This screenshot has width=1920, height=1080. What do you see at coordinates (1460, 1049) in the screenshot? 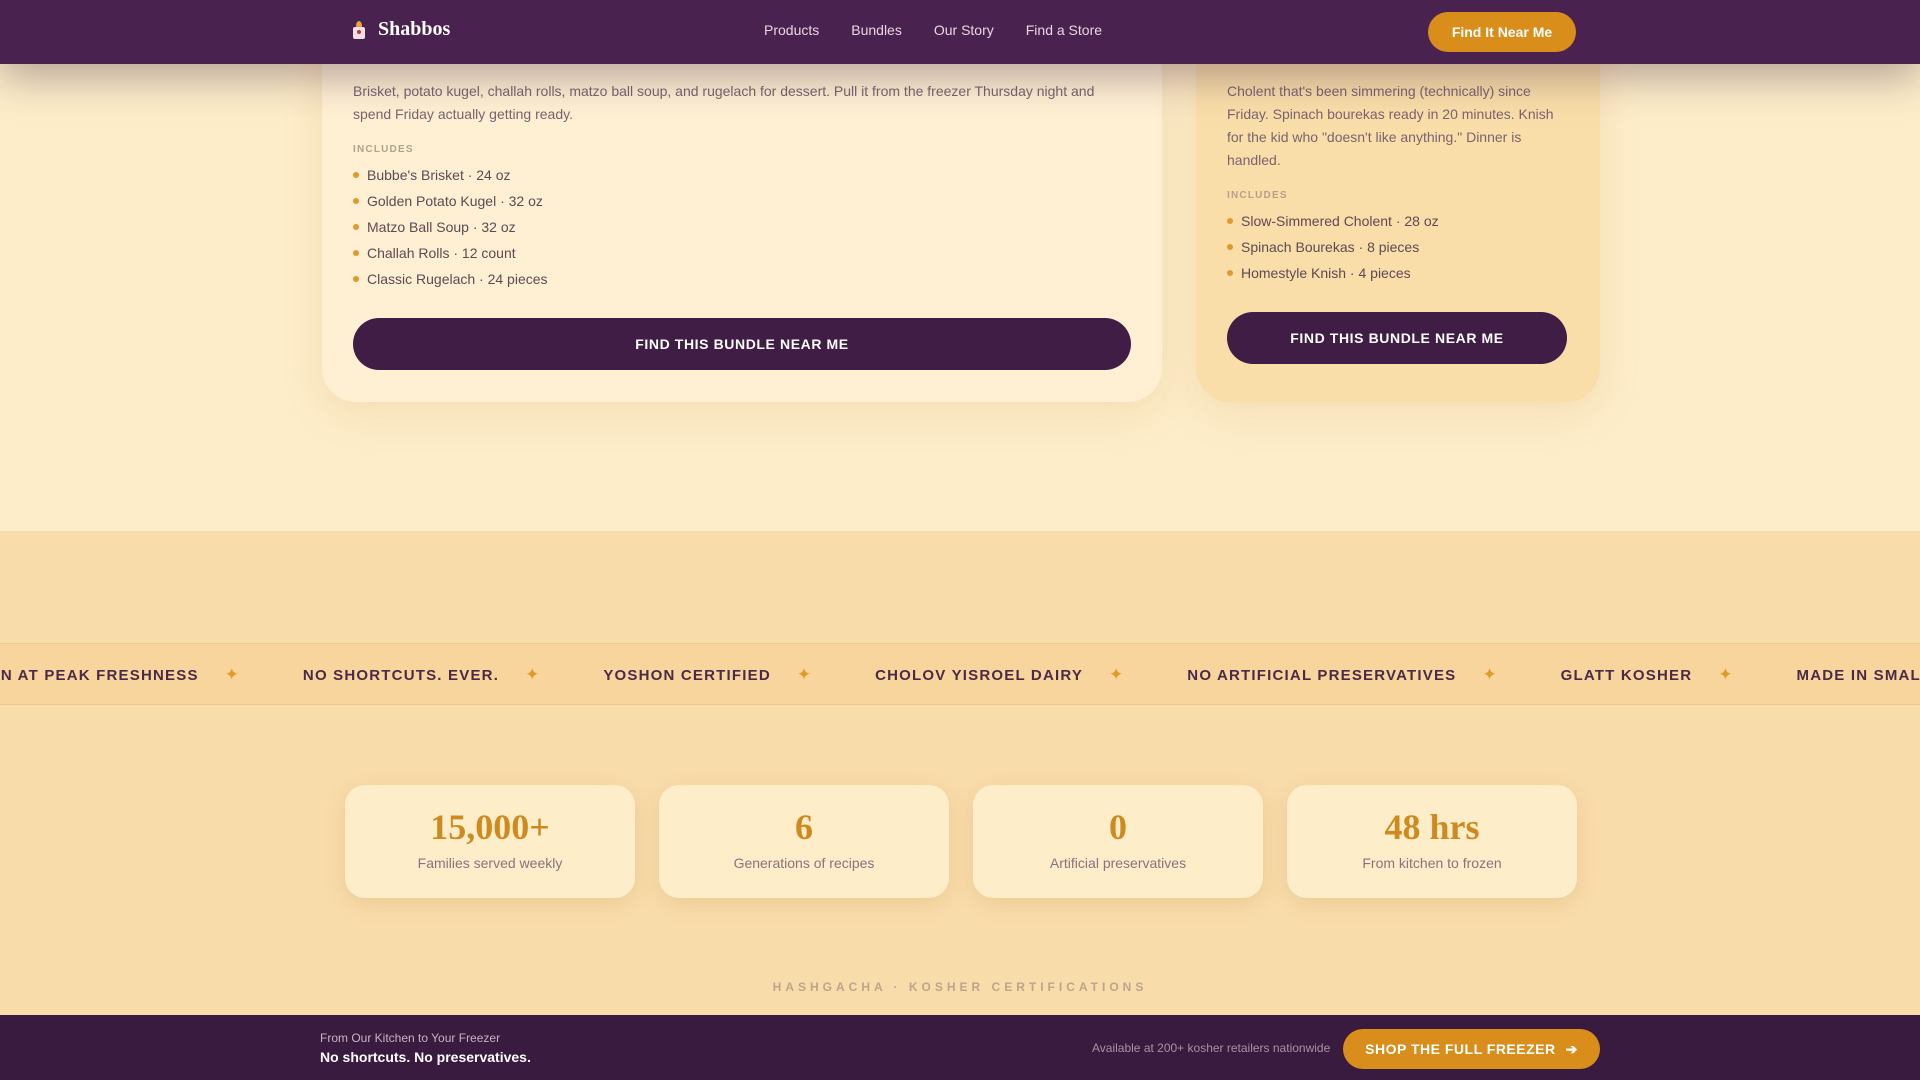
I see `shop-button-label: SHOP THE FULL FREEZER` at bounding box center [1460, 1049].